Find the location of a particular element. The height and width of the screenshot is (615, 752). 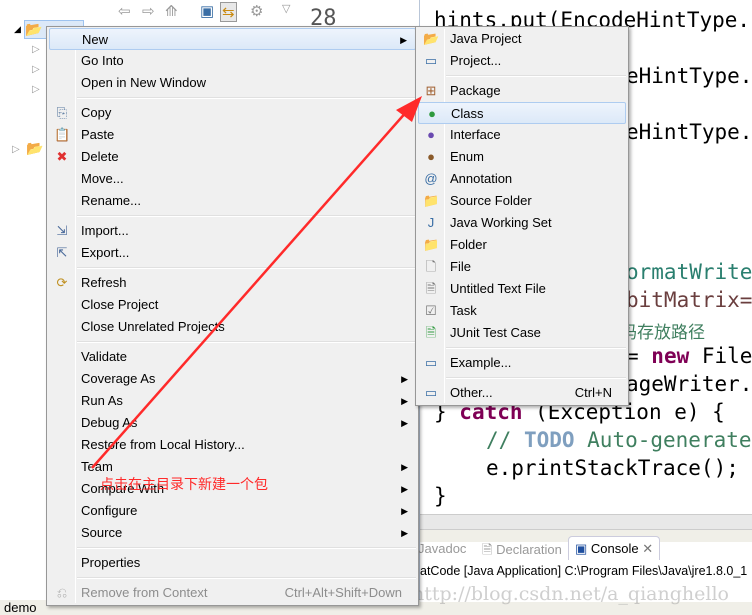

annotation-text: 点击在主目录下新建一个包 is located at coordinates (184, 484).